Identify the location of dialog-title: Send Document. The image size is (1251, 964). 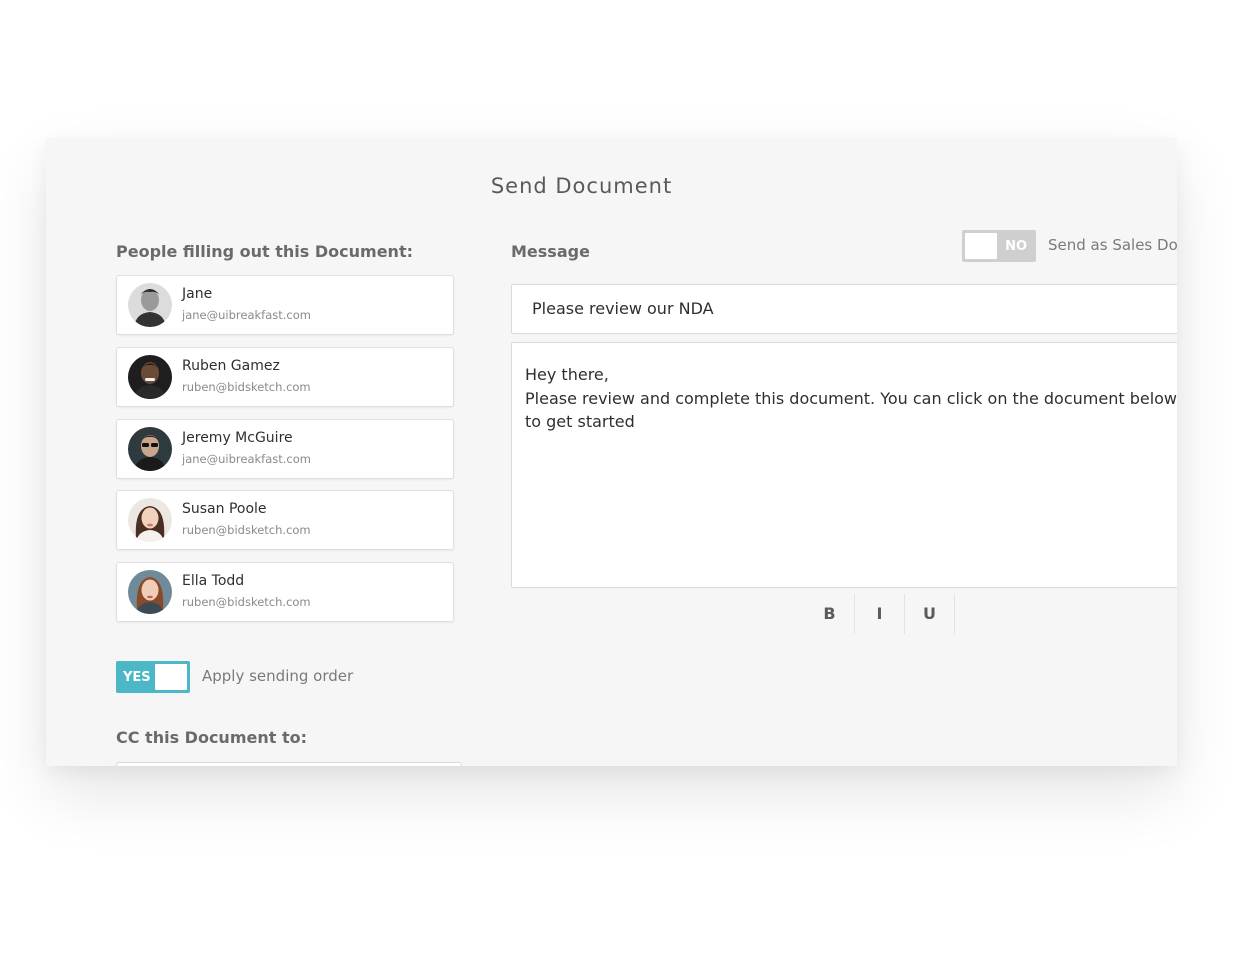
(581, 186).